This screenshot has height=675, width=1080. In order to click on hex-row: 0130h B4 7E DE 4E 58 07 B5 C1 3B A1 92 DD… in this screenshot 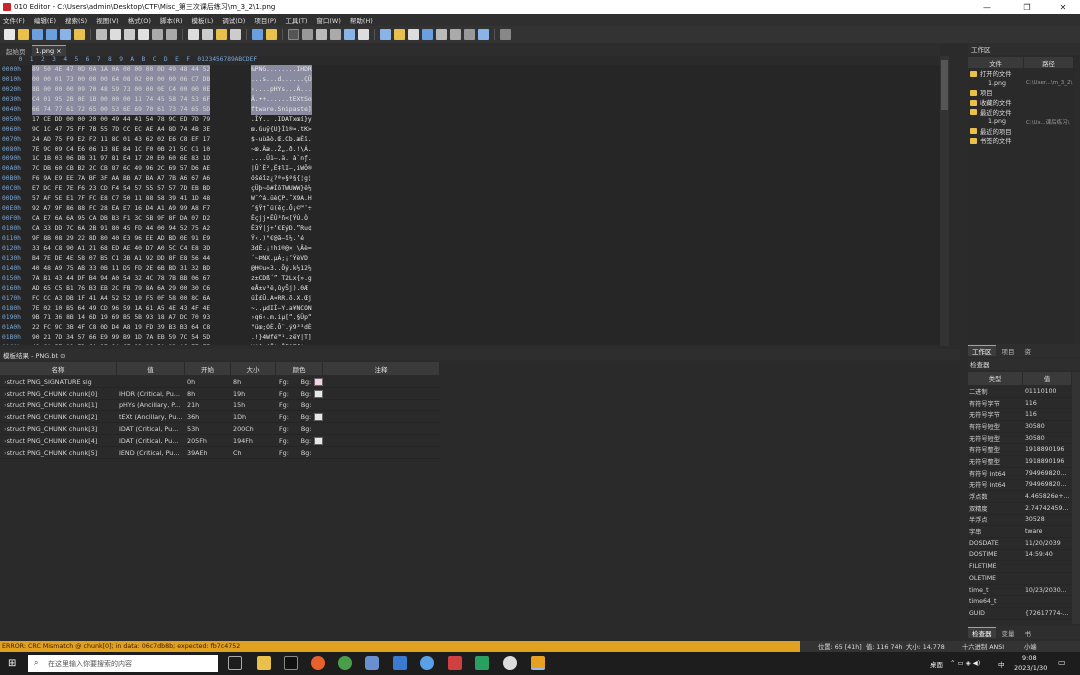, I will do `click(470, 259)`.